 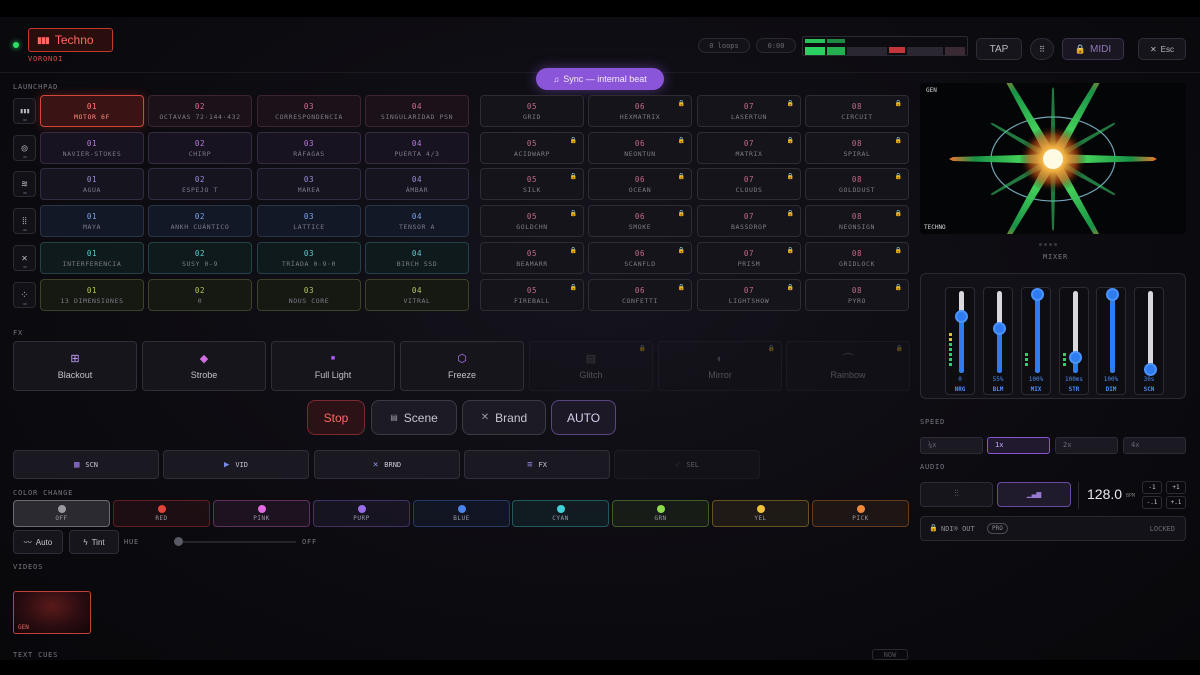 I want to click on launchpad-pad-locked: 05 SILK 🔒, so click(x=532, y=184).